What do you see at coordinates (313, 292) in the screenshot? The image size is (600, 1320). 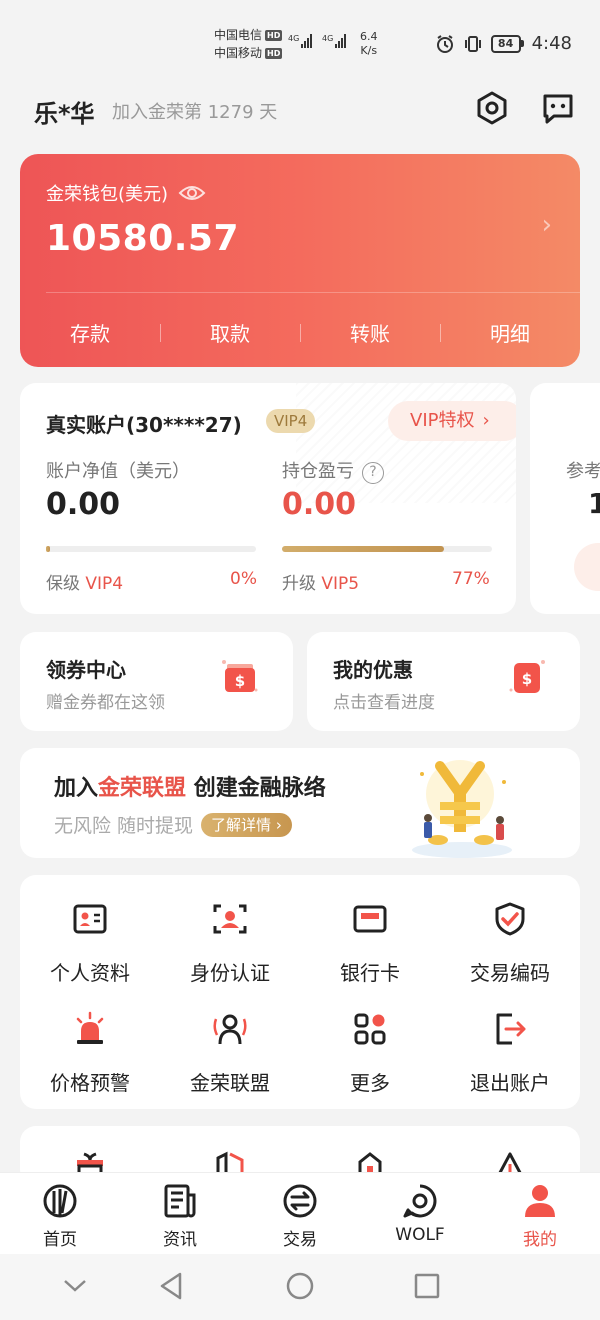 I see `divider` at bounding box center [313, 292].